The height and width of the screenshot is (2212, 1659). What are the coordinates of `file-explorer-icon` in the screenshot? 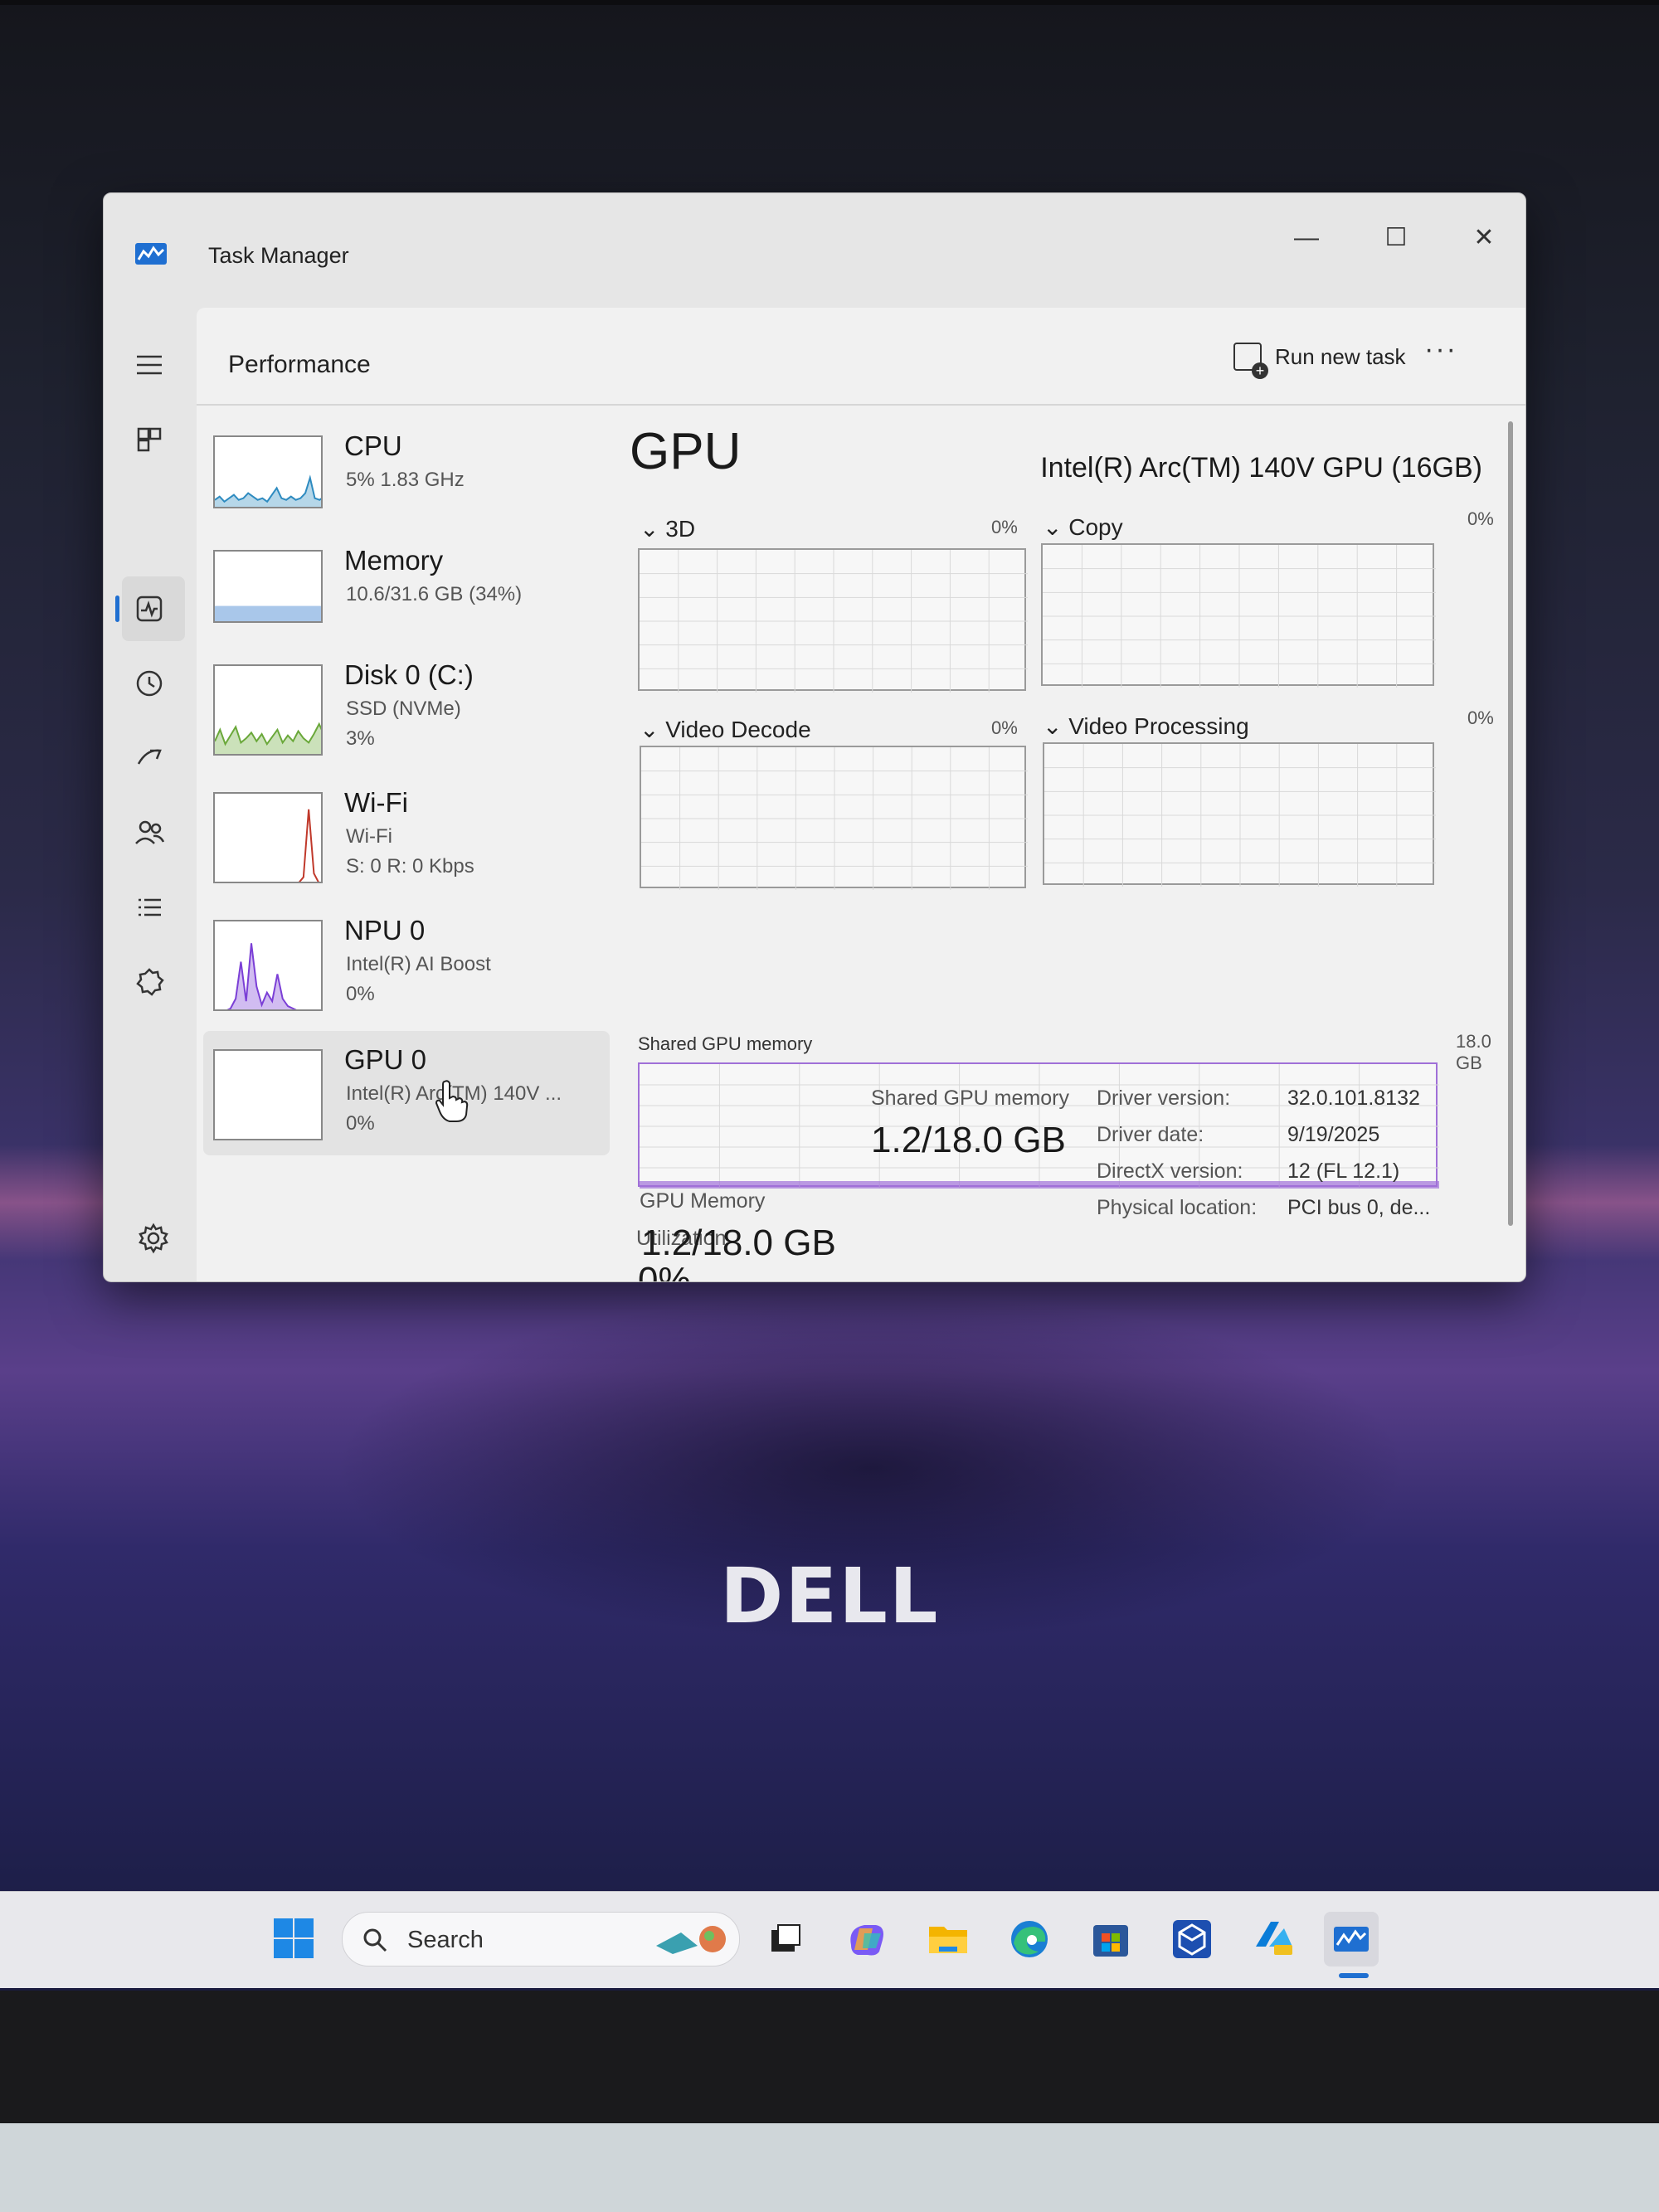 It's located at (948, 1939).